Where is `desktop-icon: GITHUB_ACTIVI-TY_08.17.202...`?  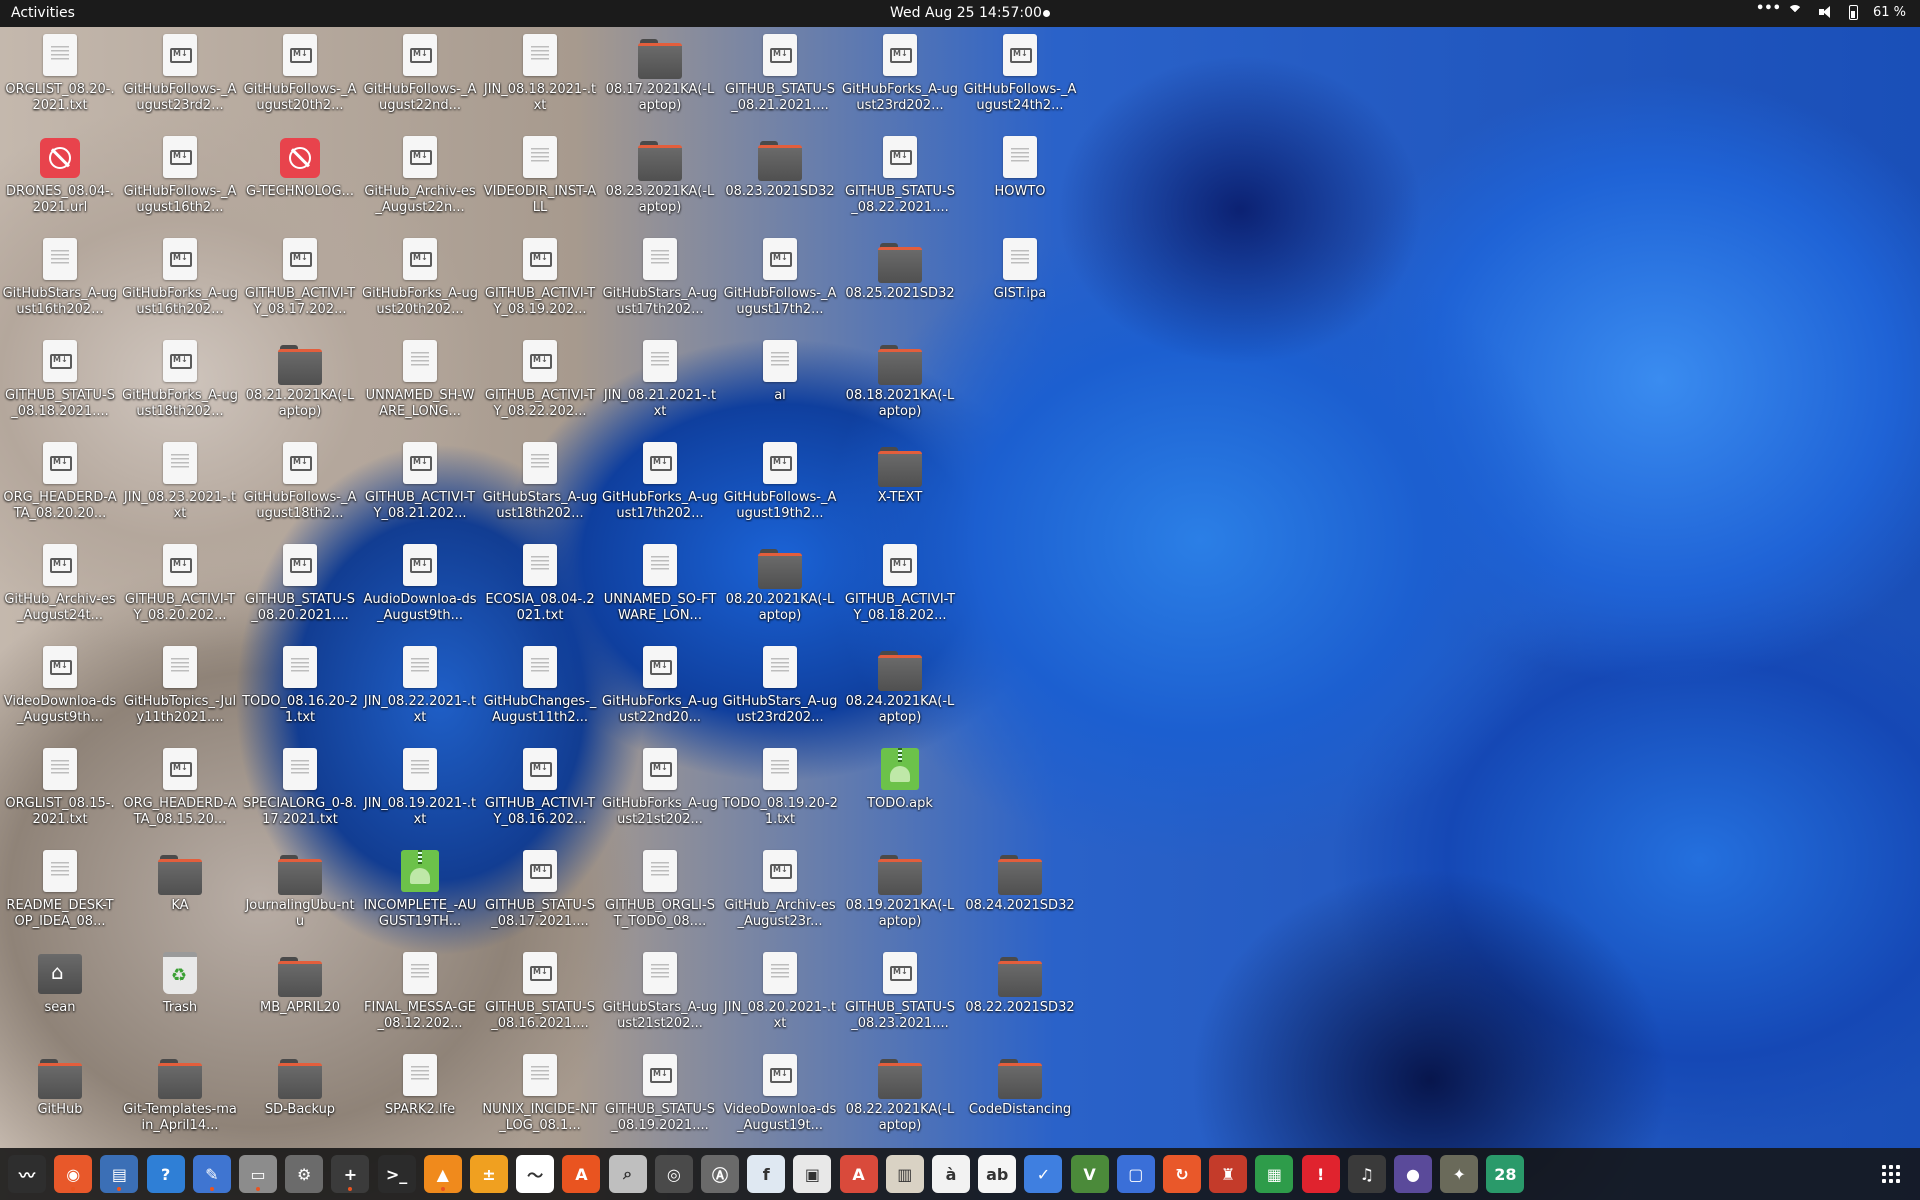
desktop-icon: GITHUB_ACTIVI-TY_08.17.202... is located at coordinates (300, 281).